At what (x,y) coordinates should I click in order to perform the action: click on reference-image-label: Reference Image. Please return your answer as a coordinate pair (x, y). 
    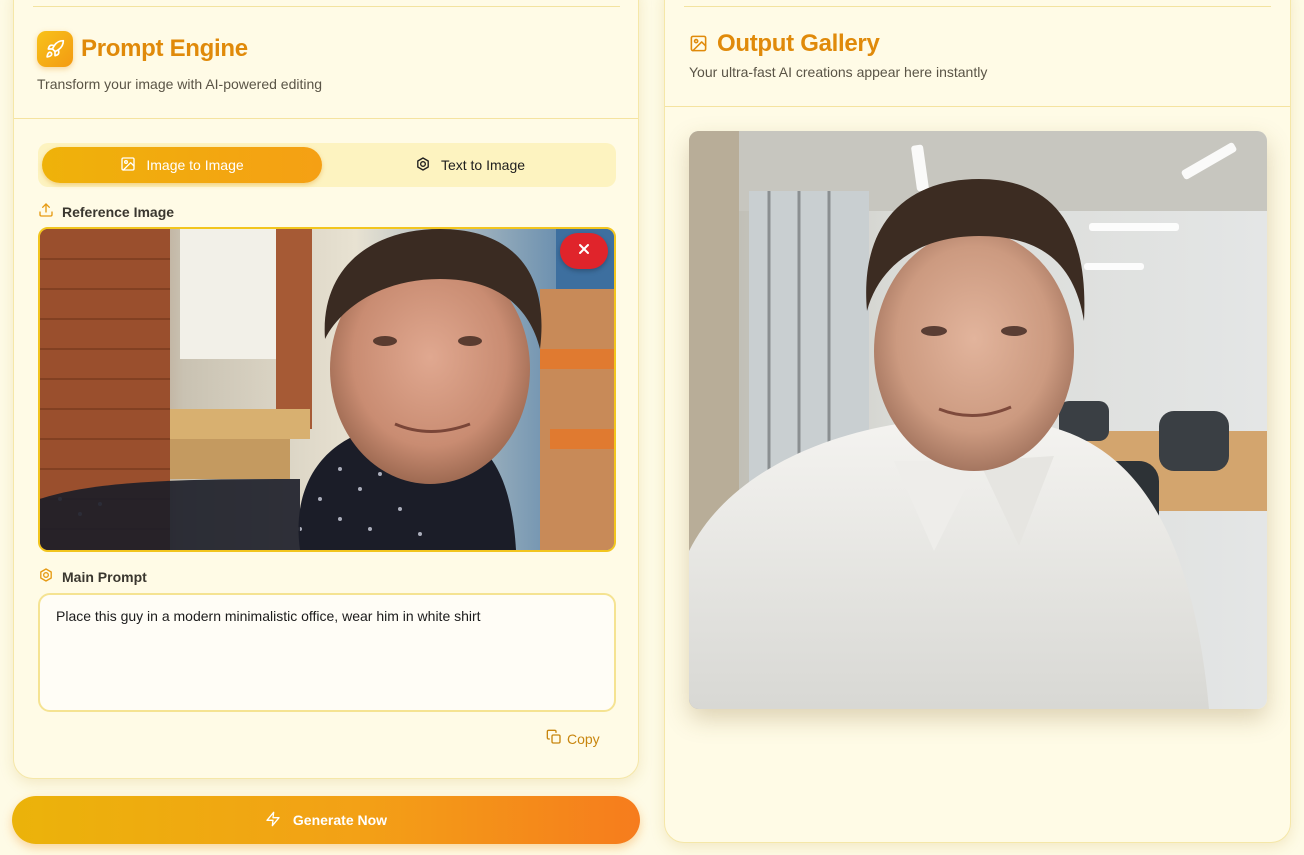
    Looking at the image, I should click on (106, 211).